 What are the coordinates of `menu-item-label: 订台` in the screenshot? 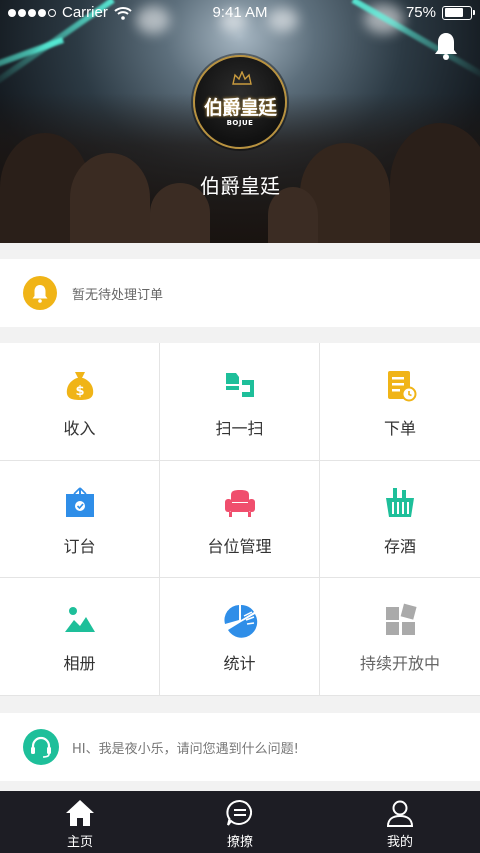 It's located at (79, 546).